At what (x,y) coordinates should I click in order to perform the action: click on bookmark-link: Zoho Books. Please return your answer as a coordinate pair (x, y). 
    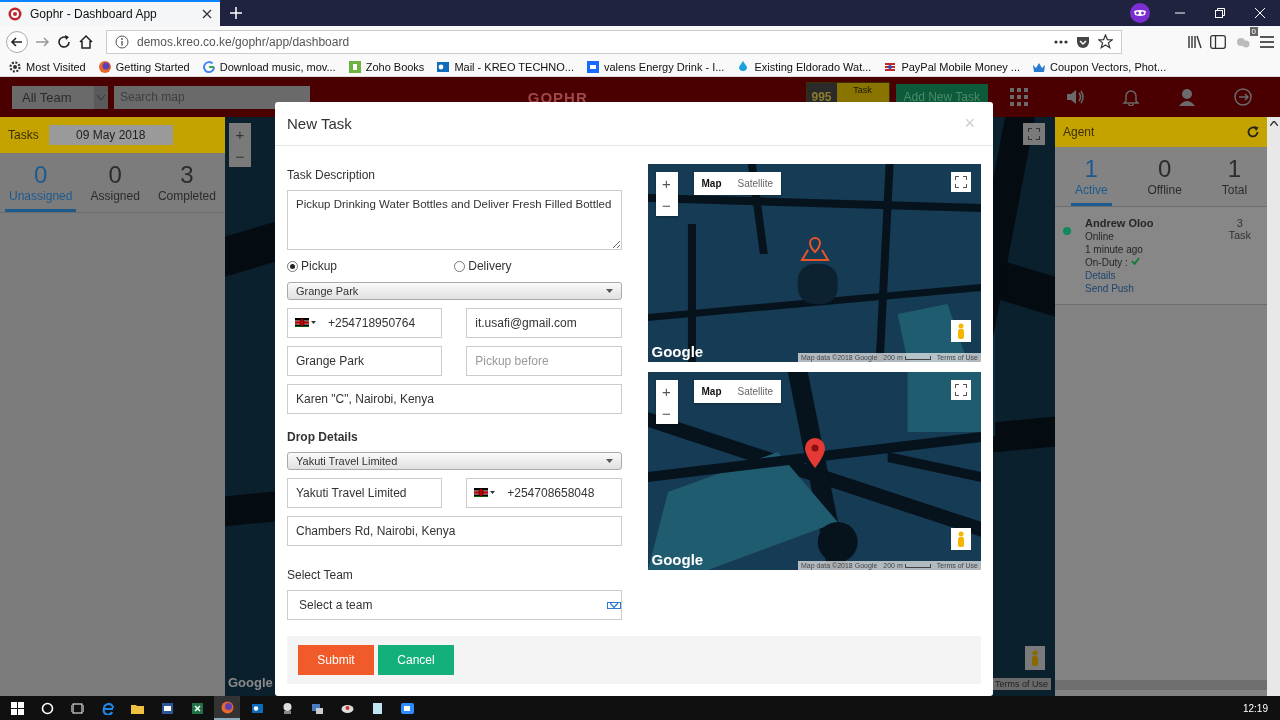
    Looking at the image, I should click on (395, 66).